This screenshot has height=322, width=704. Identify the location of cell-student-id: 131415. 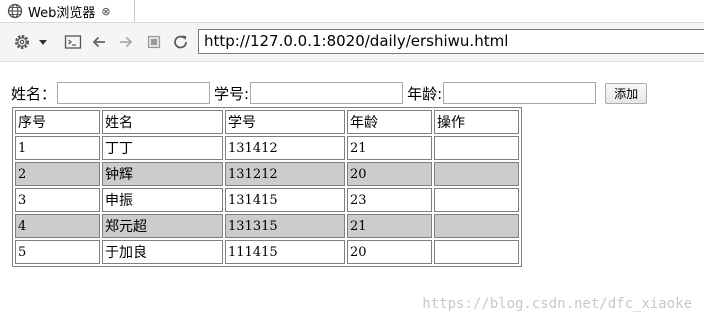
(285, 200).